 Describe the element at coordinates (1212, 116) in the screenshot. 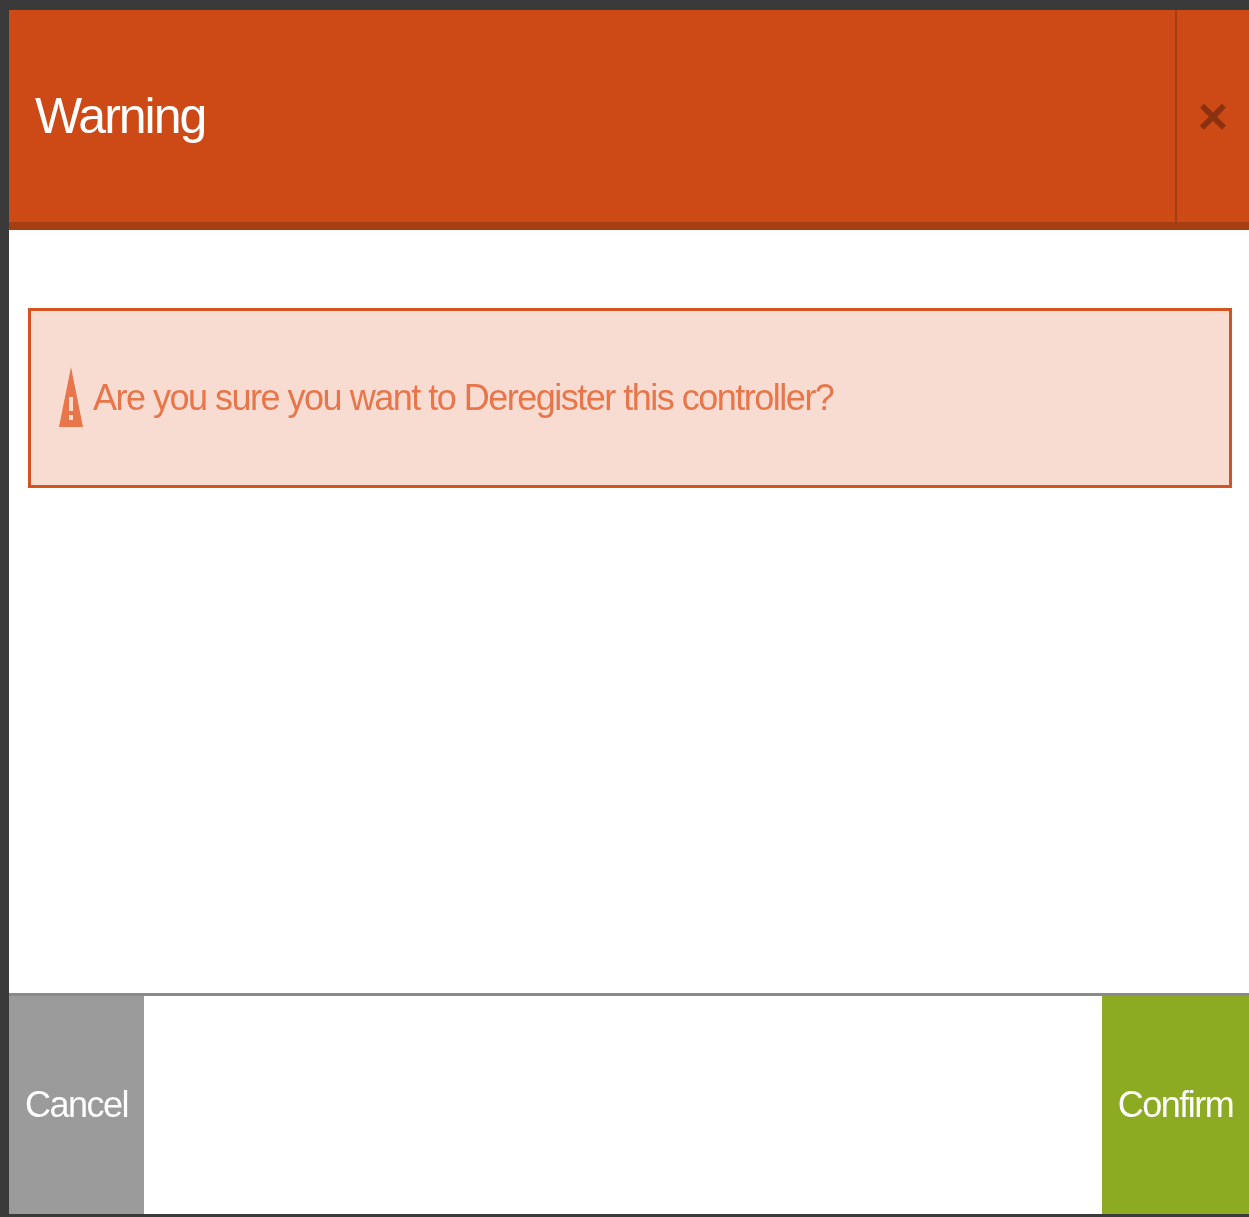

I see `close-button: ×` at that location.